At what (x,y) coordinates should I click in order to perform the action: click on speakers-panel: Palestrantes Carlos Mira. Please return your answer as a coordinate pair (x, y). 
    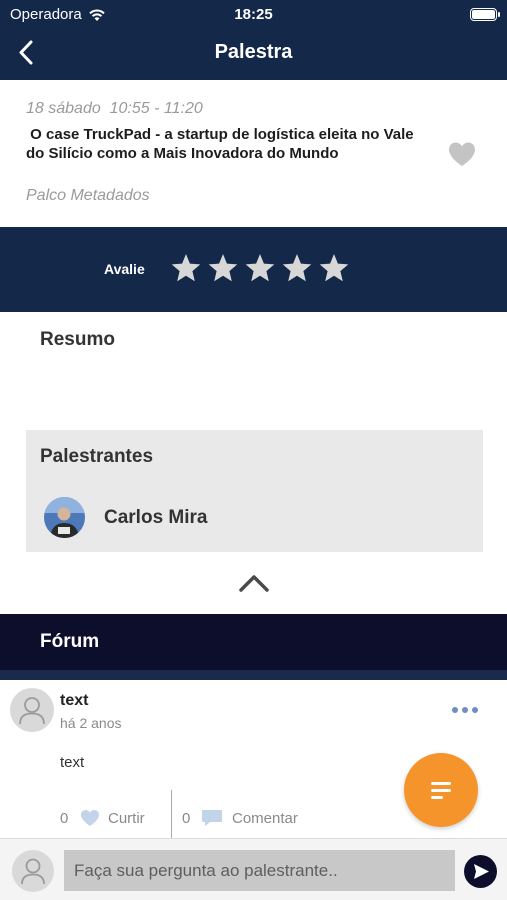
    Looking at the image, I should click on (254, 491).